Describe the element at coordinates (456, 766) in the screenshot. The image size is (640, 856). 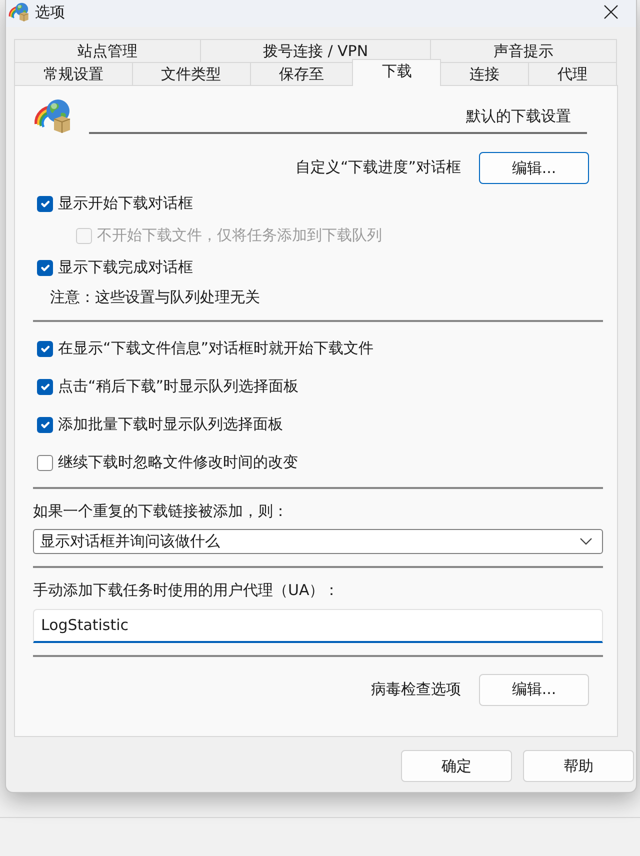
I see `dialog-button: 确定` at that location.